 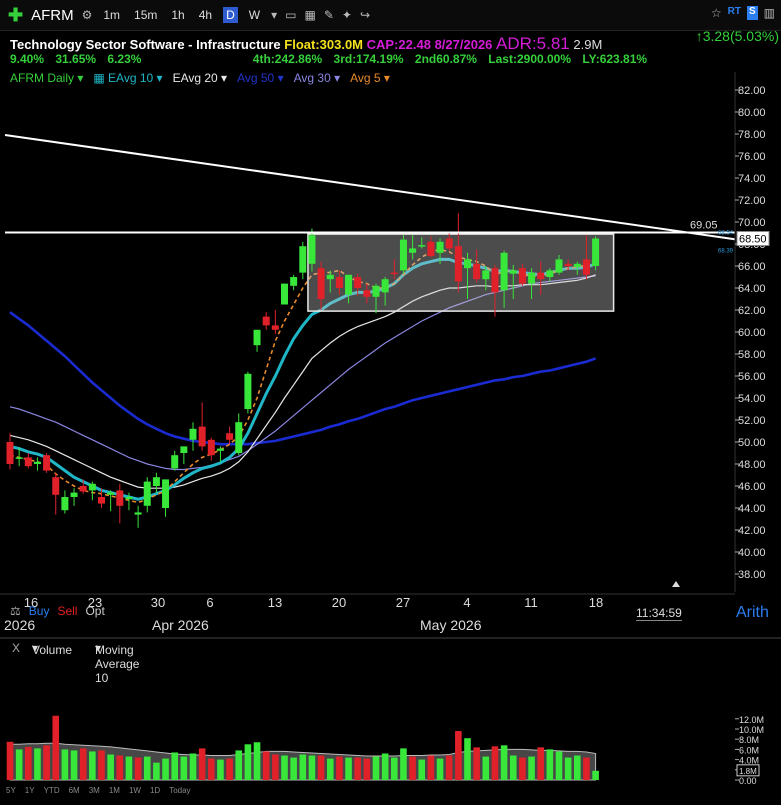 What do you see at coordinates (752, 421) in the screenshot?
I see `y-tick-label: 52.00` at bounding box center [752, 421].